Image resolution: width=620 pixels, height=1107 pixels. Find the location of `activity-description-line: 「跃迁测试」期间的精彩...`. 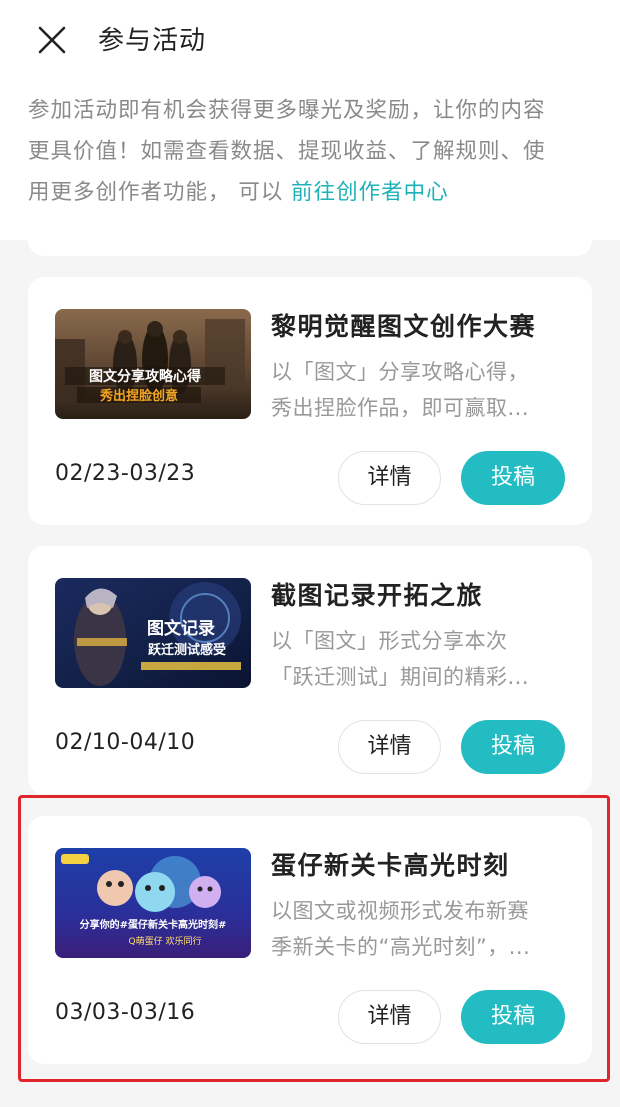

activity-description-line: 「跃迁测试」期间的精彩... is located at coordinates (400, 677).